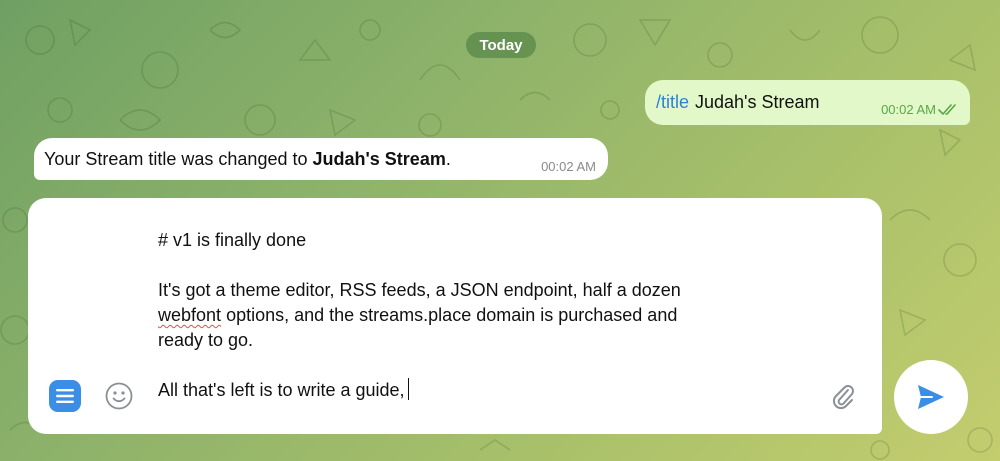  Describe the element at coordinates (947, 109) in the screenshot. I see `double-check-icon` at that location.